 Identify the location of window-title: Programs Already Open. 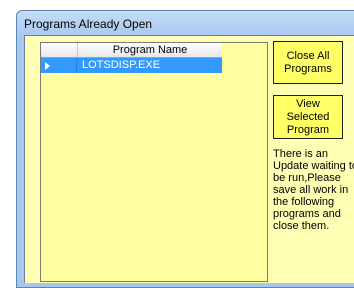
(88, 24).